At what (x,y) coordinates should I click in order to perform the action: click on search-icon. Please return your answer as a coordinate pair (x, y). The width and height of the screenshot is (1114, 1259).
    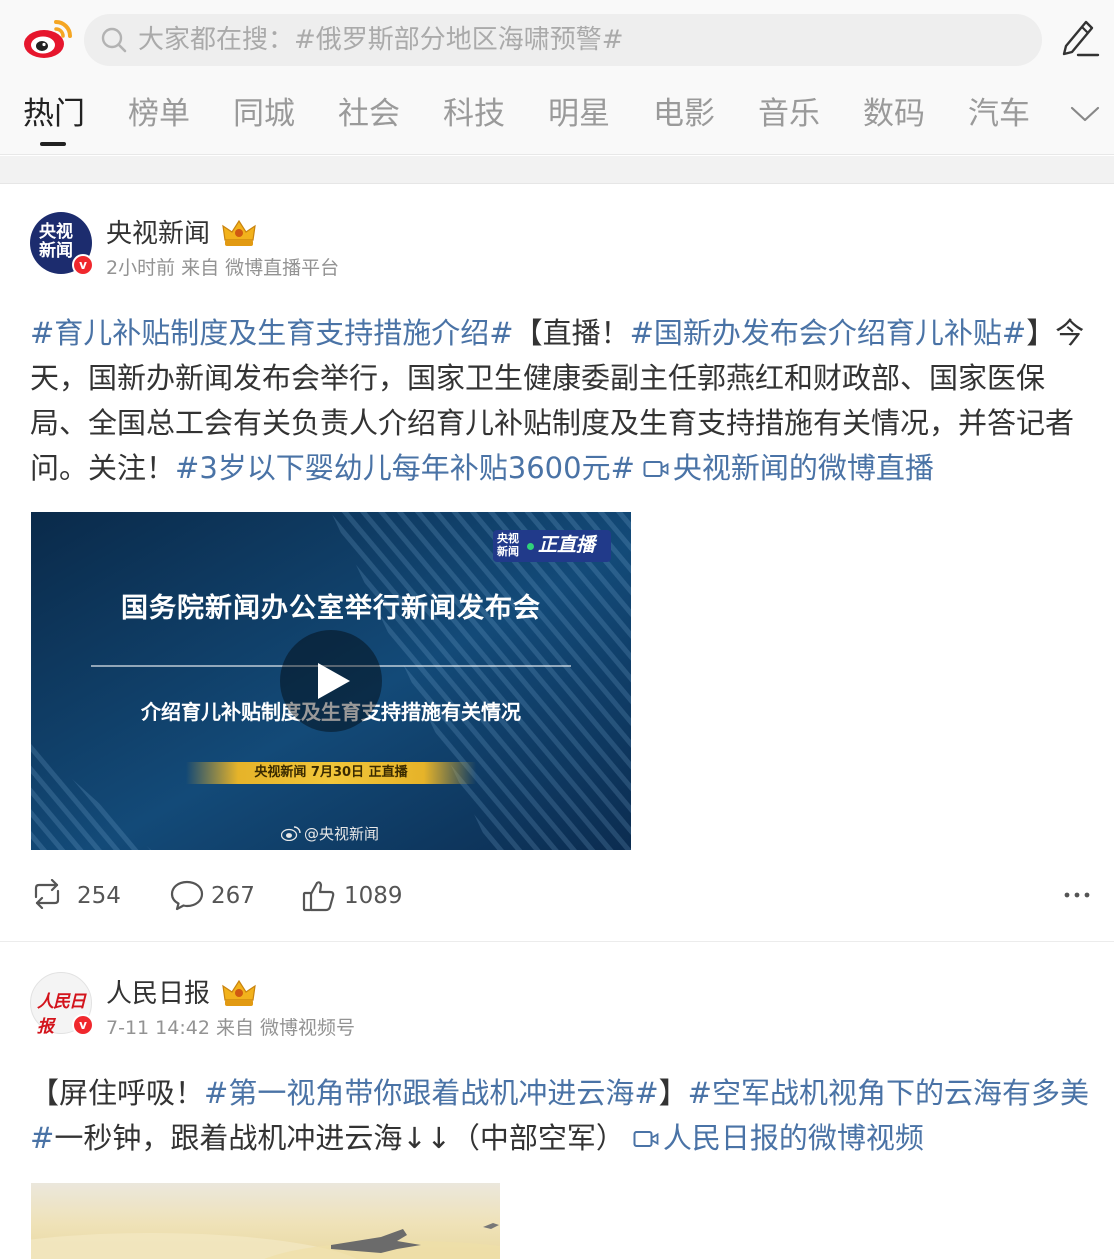
    Looking at the image, I should click on (114, 40).